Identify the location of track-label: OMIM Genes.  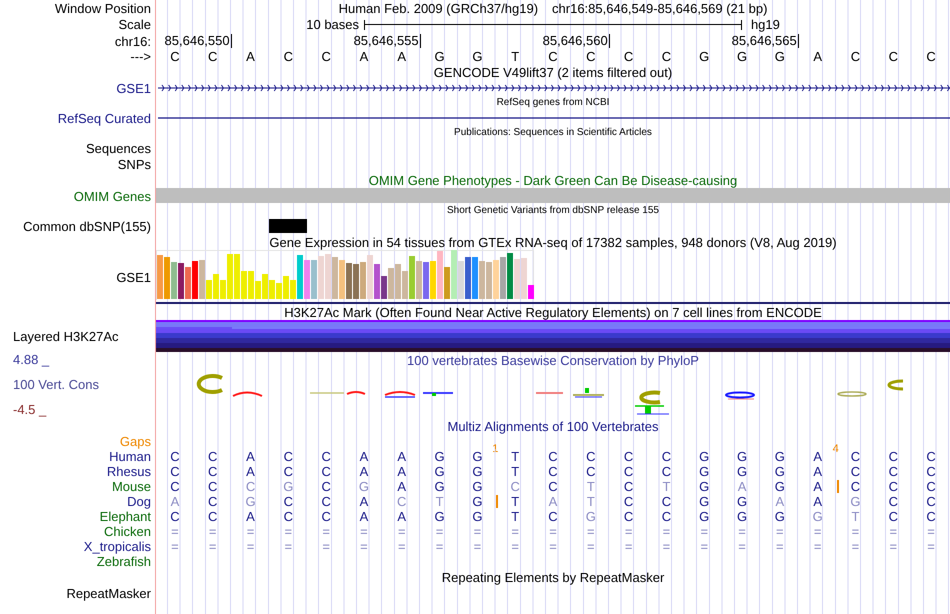
(112, 196).